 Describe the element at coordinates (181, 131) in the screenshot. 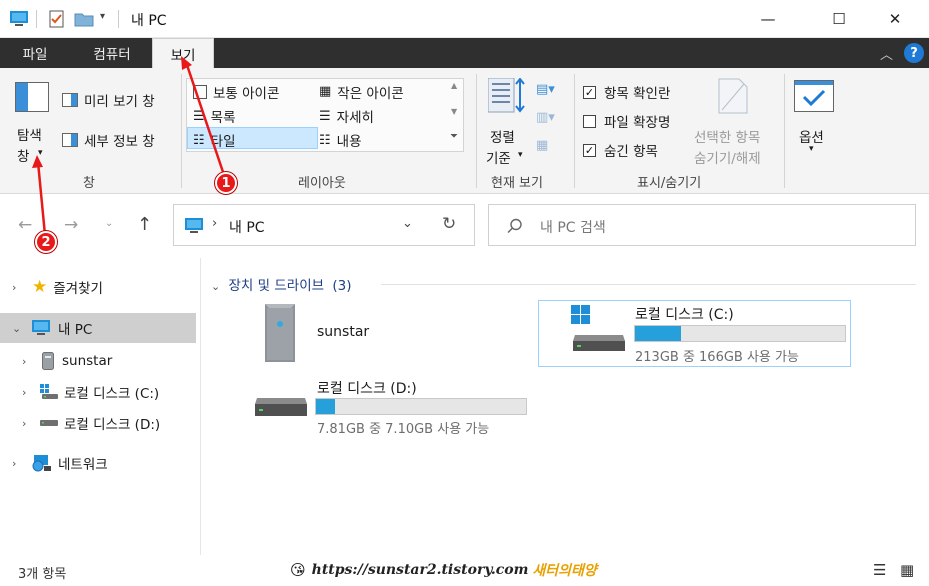

I see `group-separator` at that location.